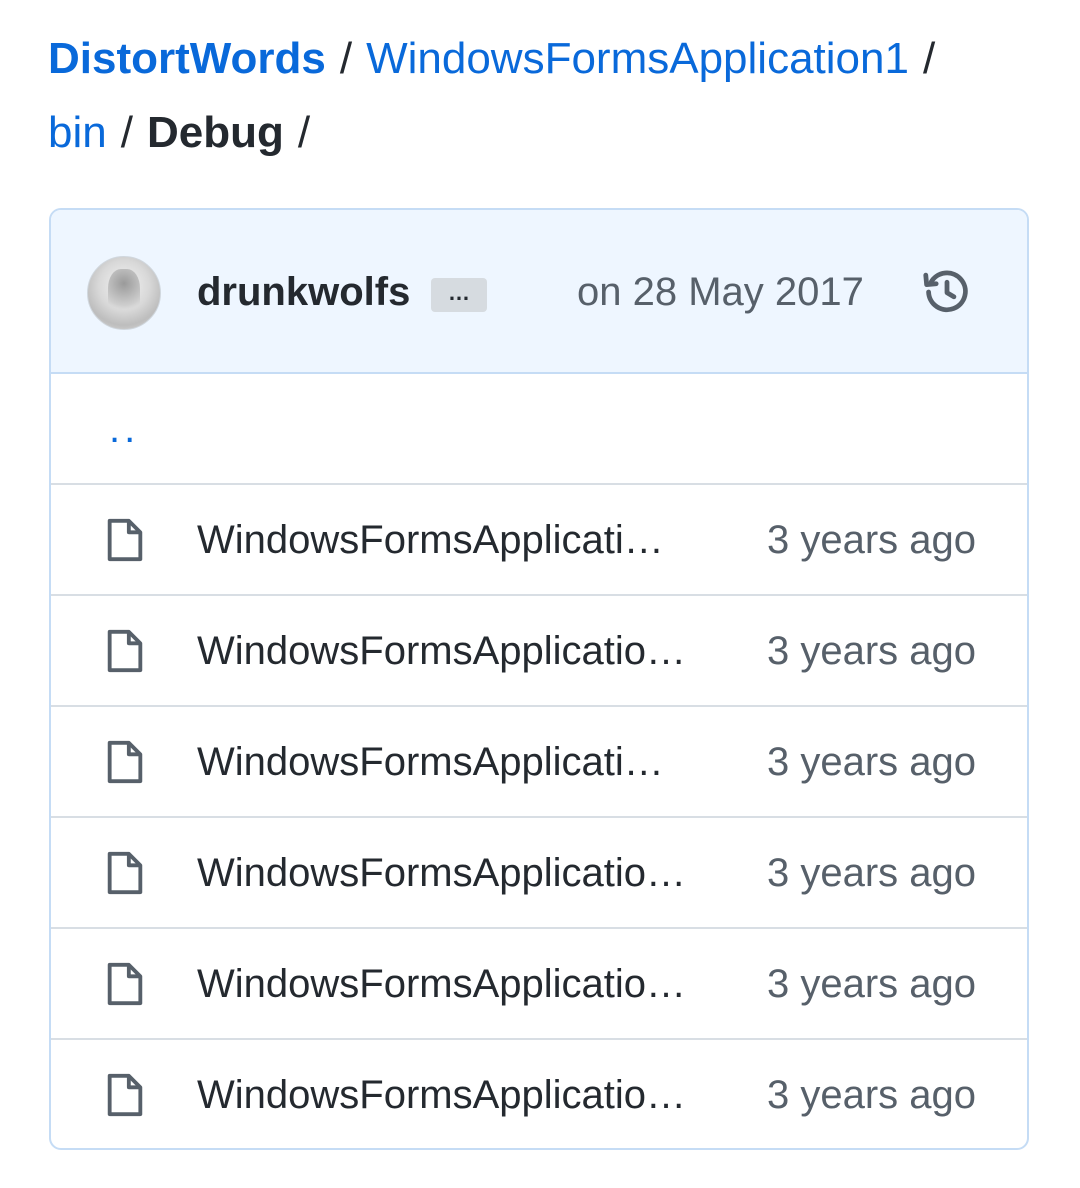  What do you see at coordinates (947, 292) in the screenshot?
I see `history-icon` at bounding box center [947, 292].